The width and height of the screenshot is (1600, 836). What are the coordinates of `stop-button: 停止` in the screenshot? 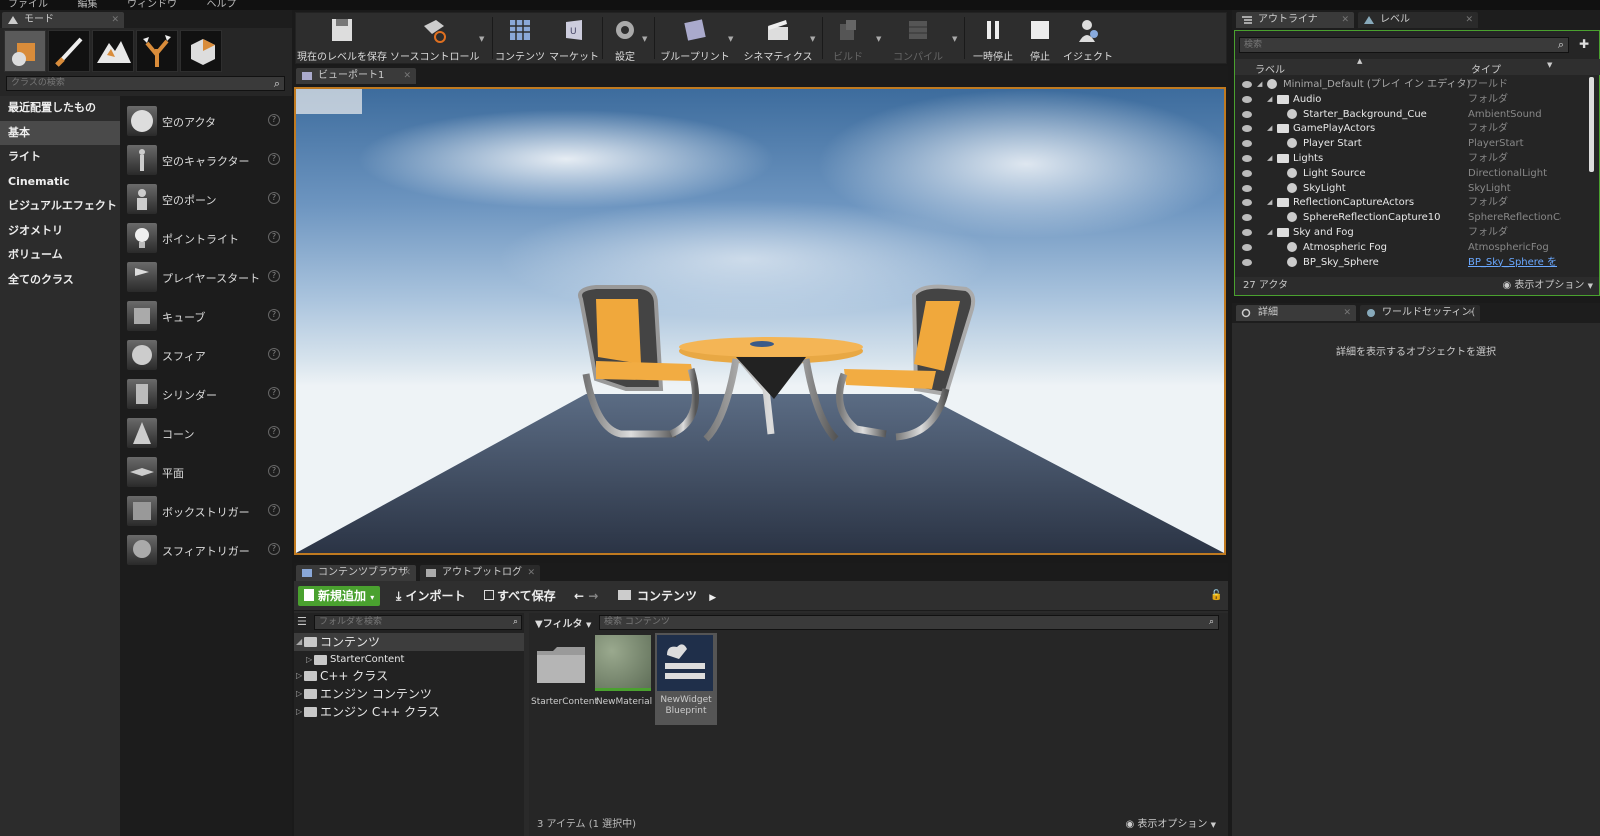 It's located at (1040, 38).